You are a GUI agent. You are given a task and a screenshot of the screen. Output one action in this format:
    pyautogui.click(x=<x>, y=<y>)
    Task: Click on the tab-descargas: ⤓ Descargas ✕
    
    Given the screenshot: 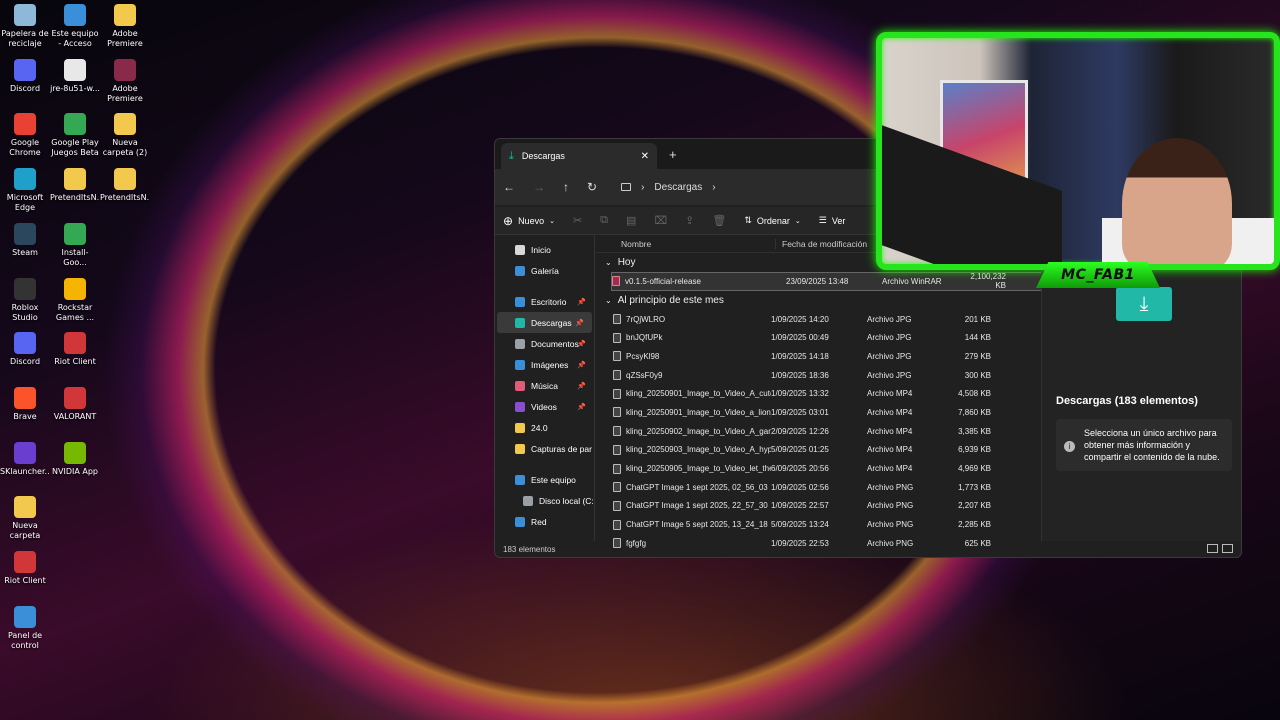 What is the action you would take?
    pyautogui.click(x=579, y=156)
    